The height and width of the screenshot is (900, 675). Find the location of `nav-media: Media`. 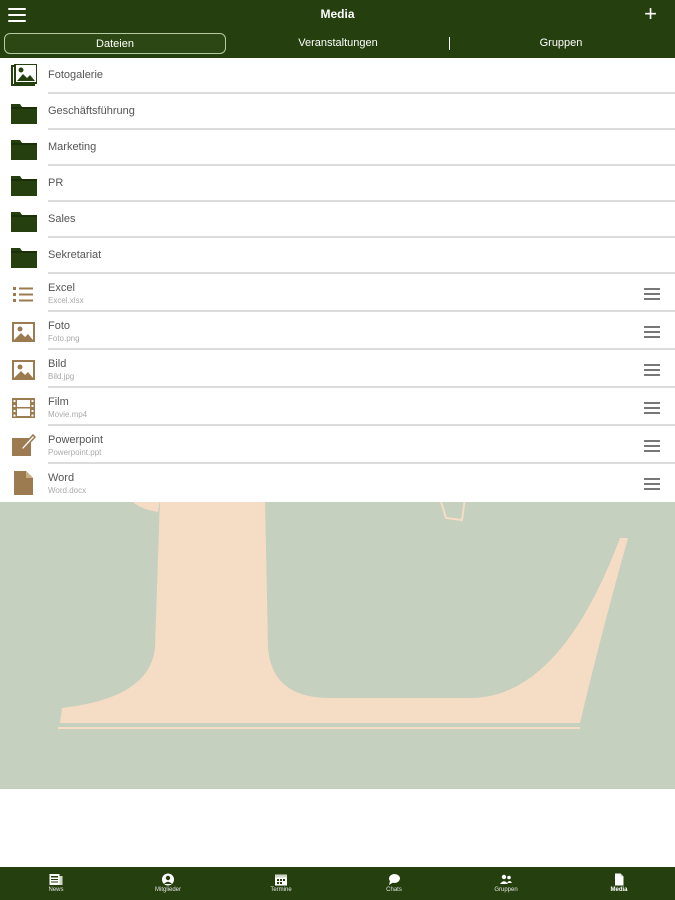

nav-media: Media is located at coordinates (619, 883).